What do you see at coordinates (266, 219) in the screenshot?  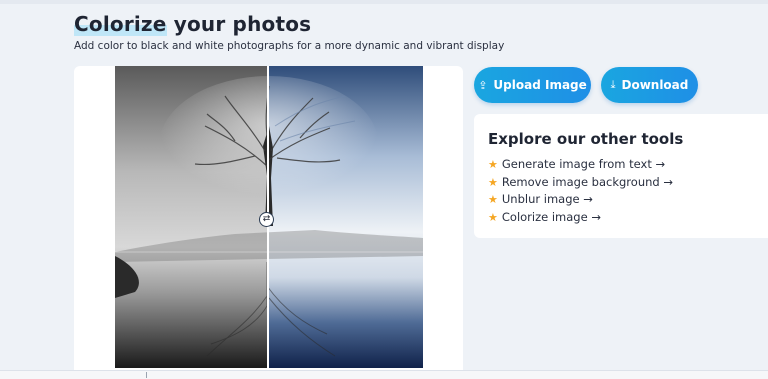 I see `compare-arrows-icon: ⇄` at bounding box center [266, 219].